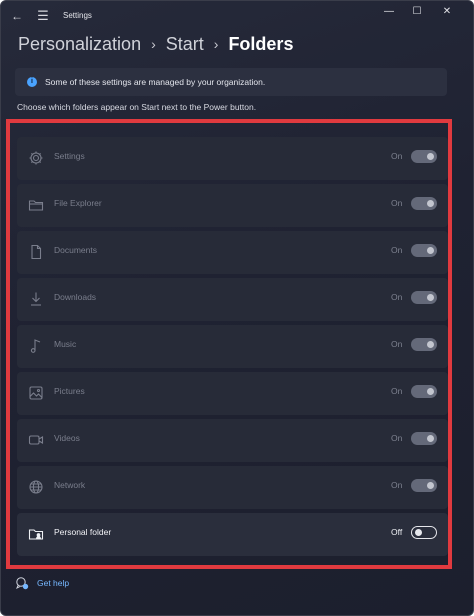 The height and width of the screenshot is (616, 474). What do you see at coordinates (185, 44) in the screenshot?
I see `breadcrumb-start: Start` at bounding box center [185, 44].